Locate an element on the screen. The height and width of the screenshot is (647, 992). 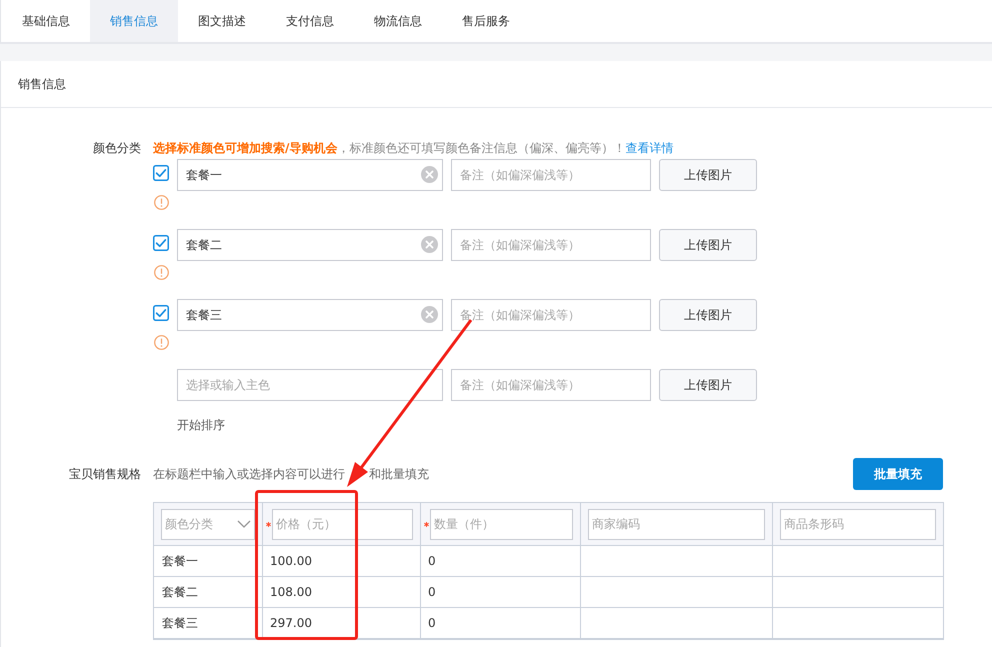
table-cell: 108.00 is located at coordinates (341, 592).